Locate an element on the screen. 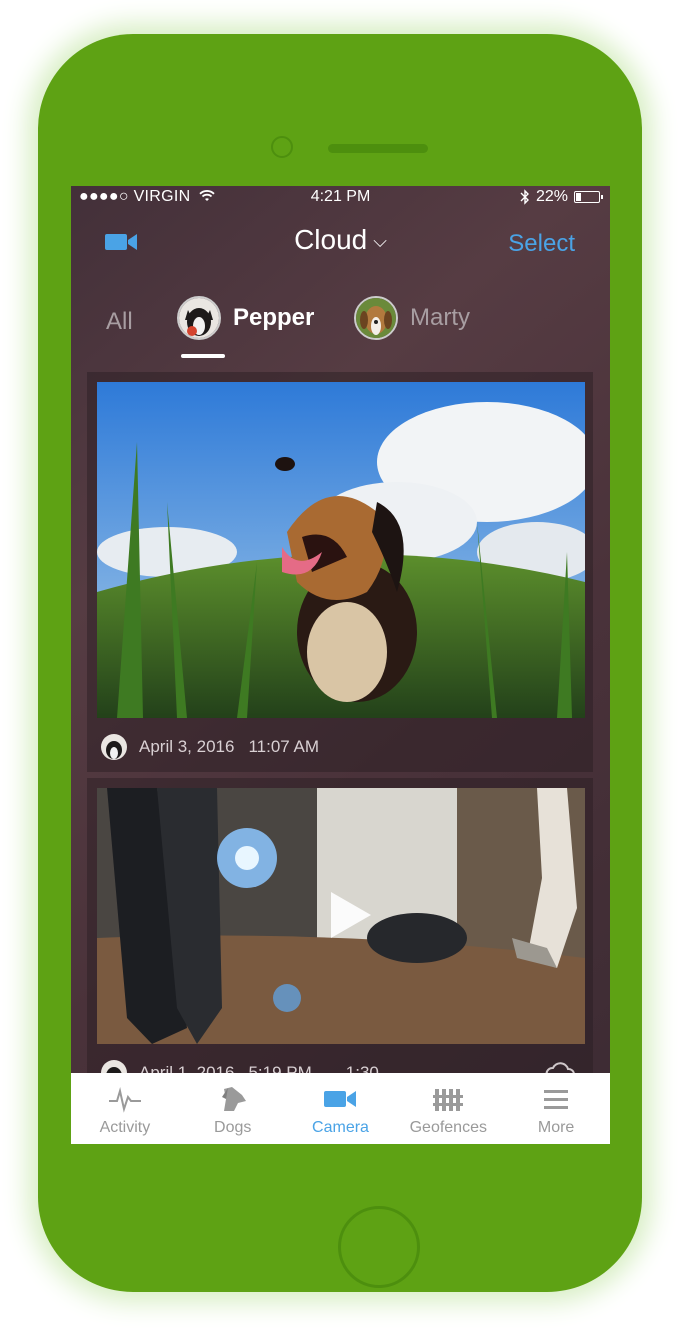 The height and width of the screenshot is (1334, 680). activity-icon is located at coordinates (124, 1100).